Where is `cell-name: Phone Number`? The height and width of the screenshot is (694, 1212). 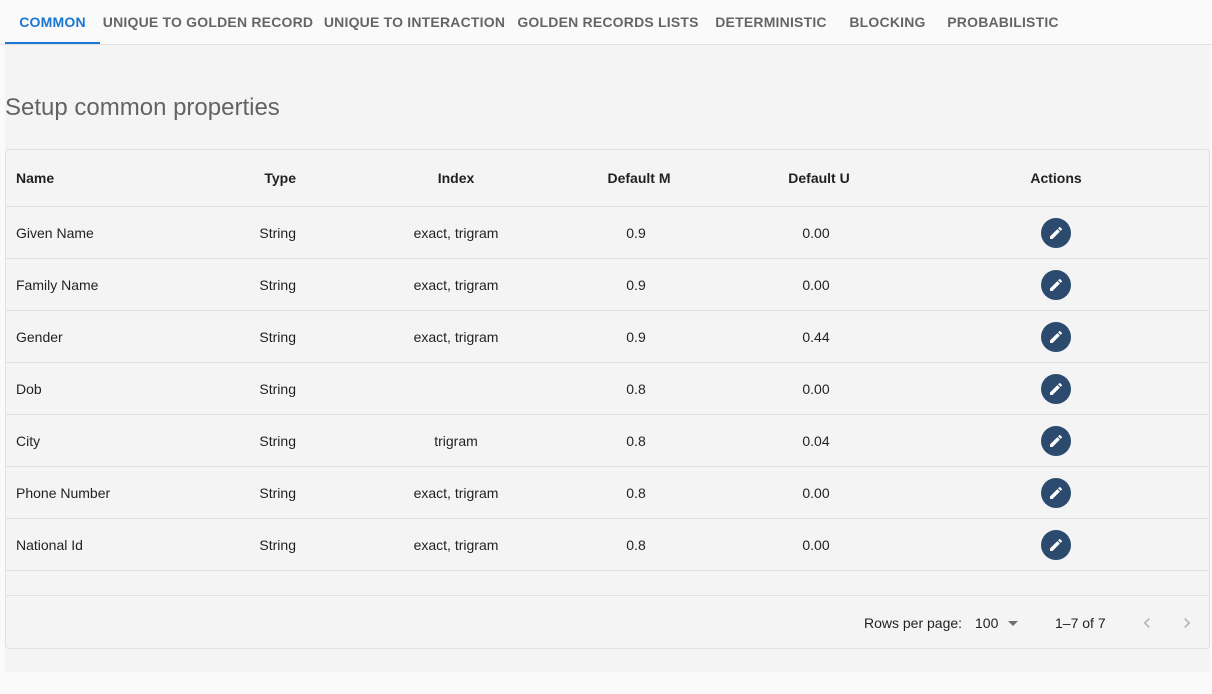 cell-name: Phone Number is located at coordinates (63, 492).